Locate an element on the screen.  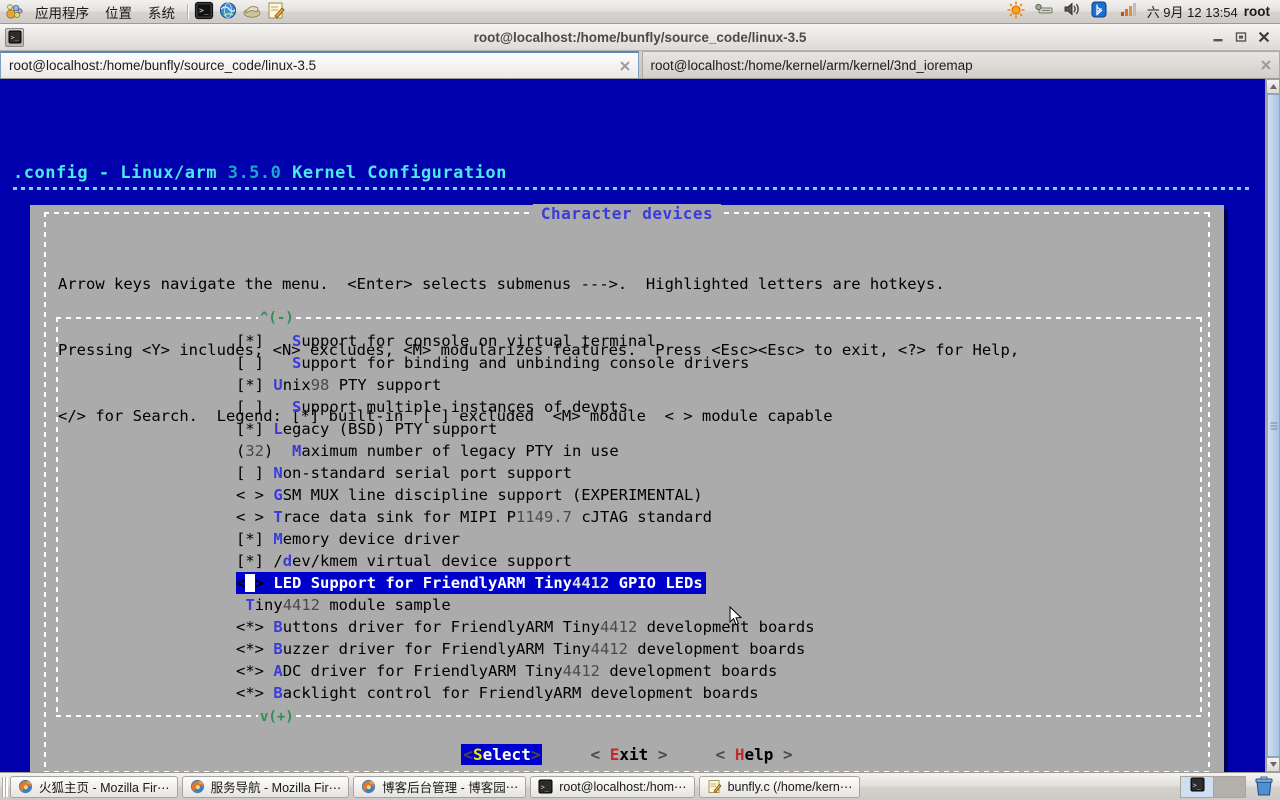
terminal-icon: >_ is located at coordinates (205, 11).